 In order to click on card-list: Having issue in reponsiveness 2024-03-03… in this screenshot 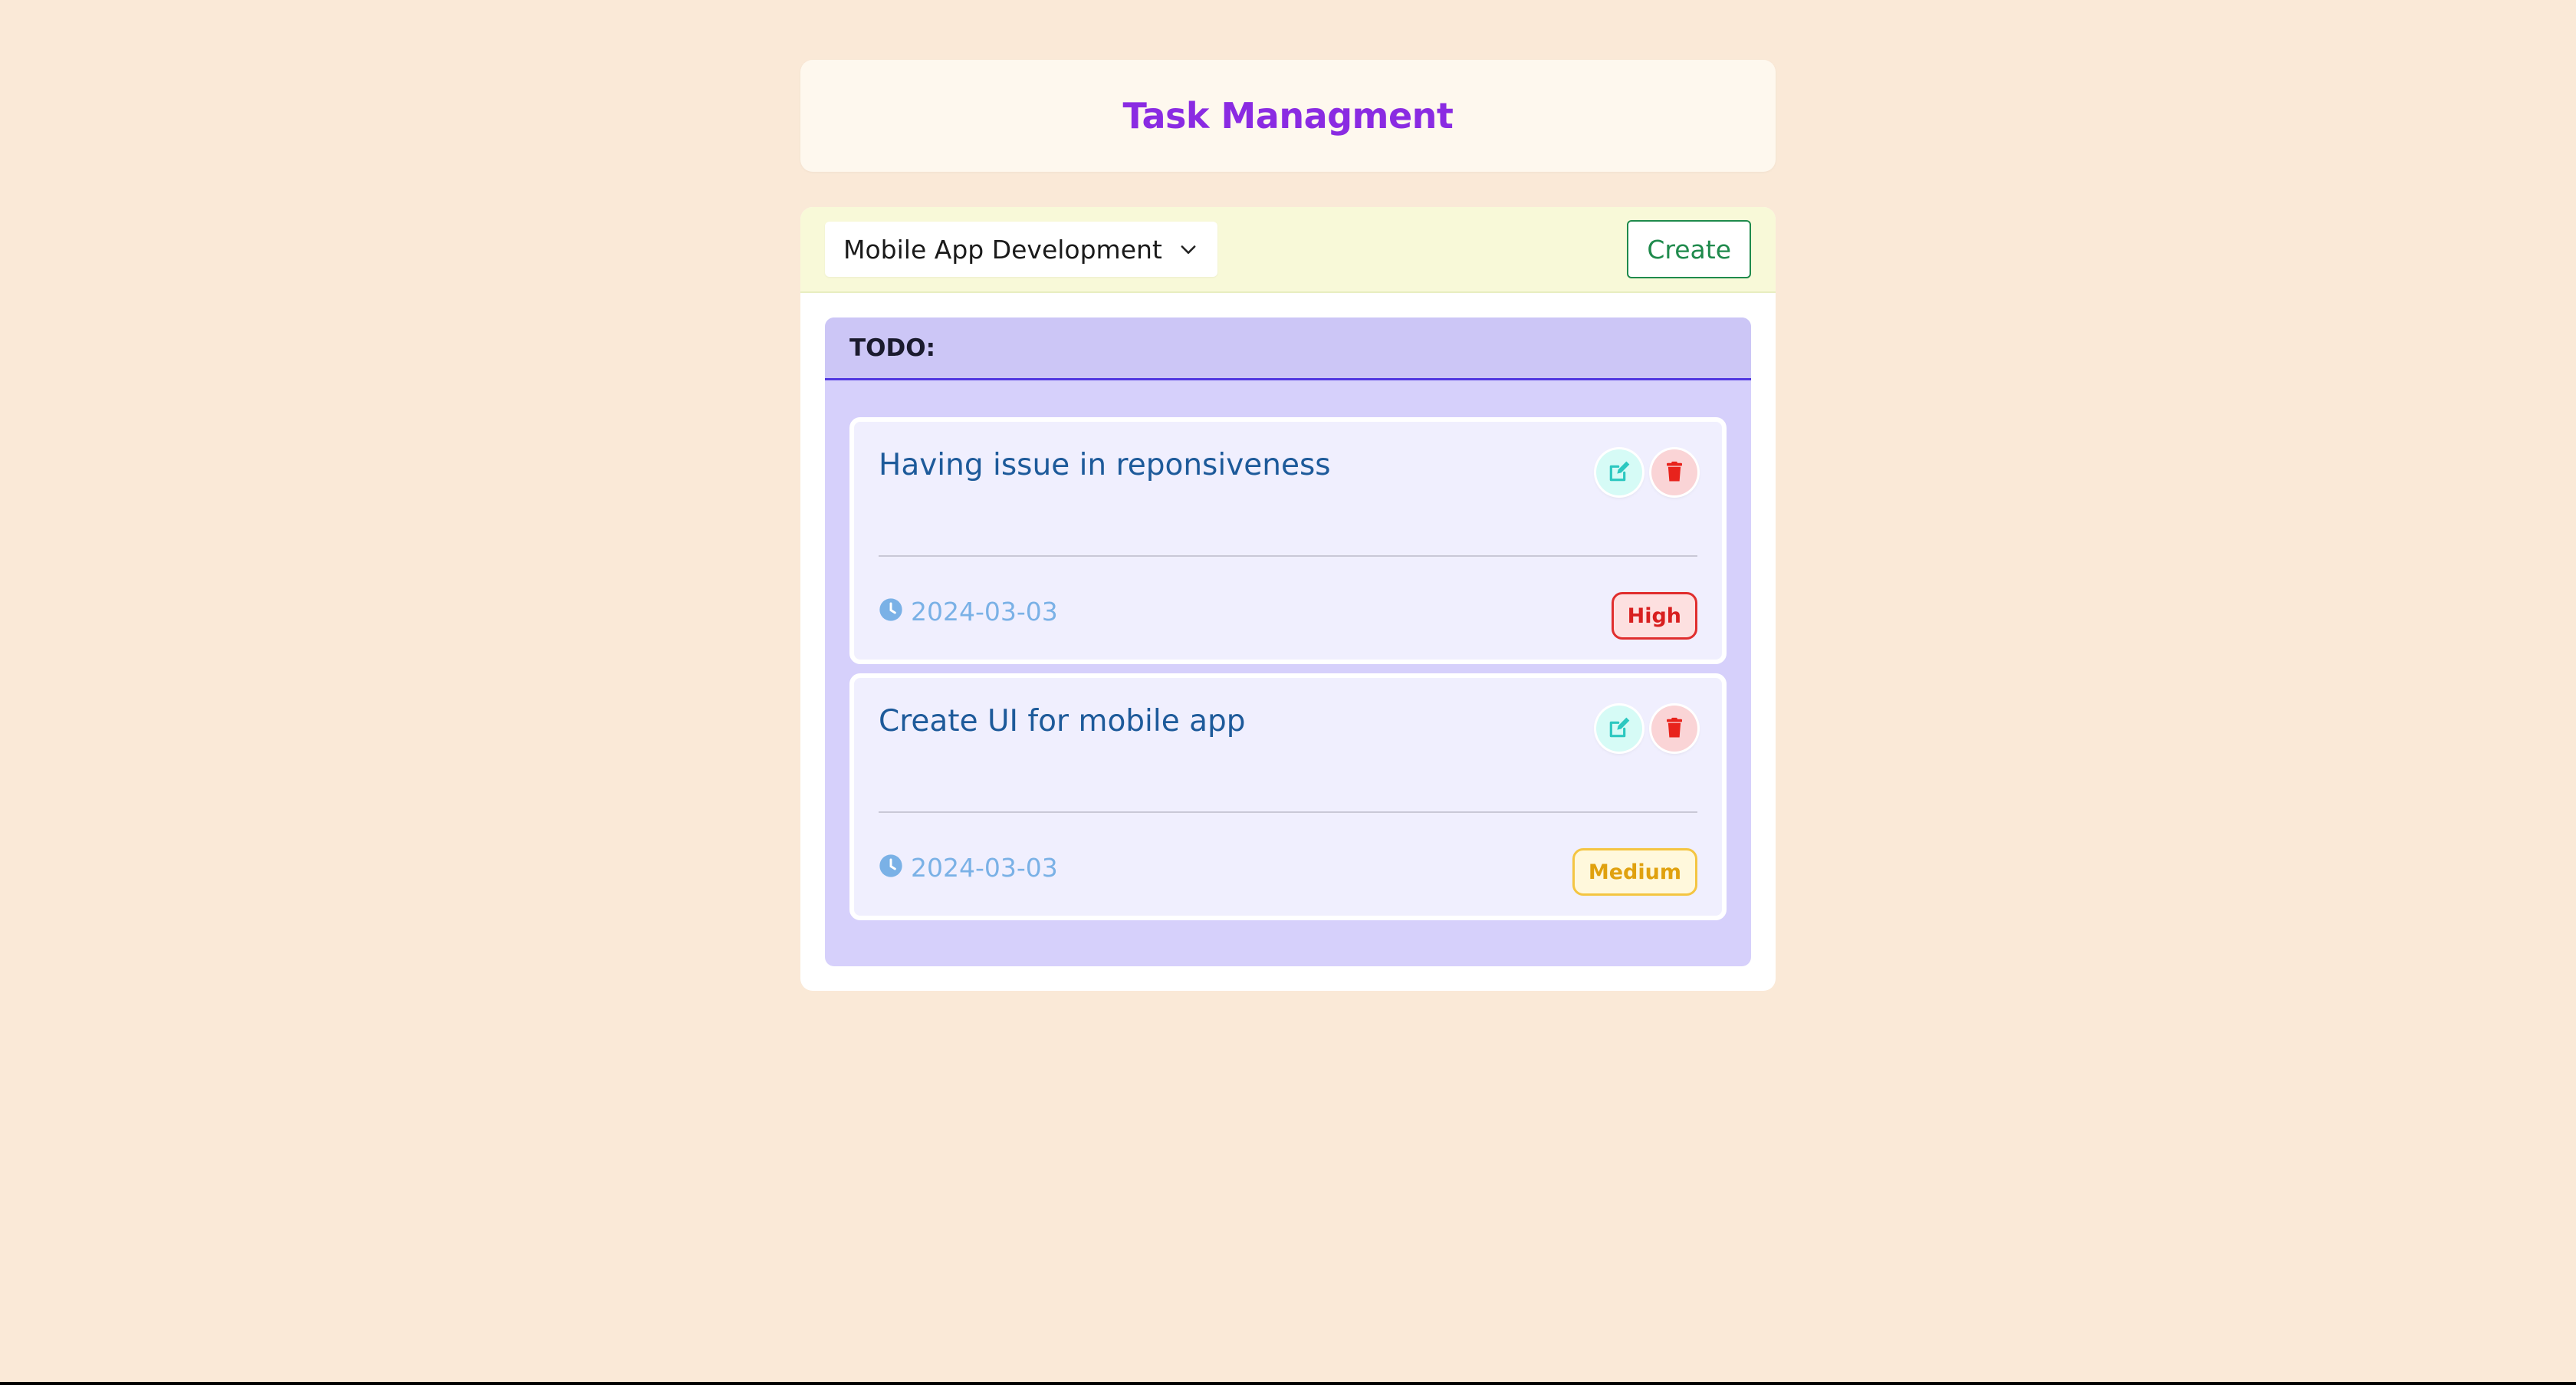, I will do `click(1288, 650)`.